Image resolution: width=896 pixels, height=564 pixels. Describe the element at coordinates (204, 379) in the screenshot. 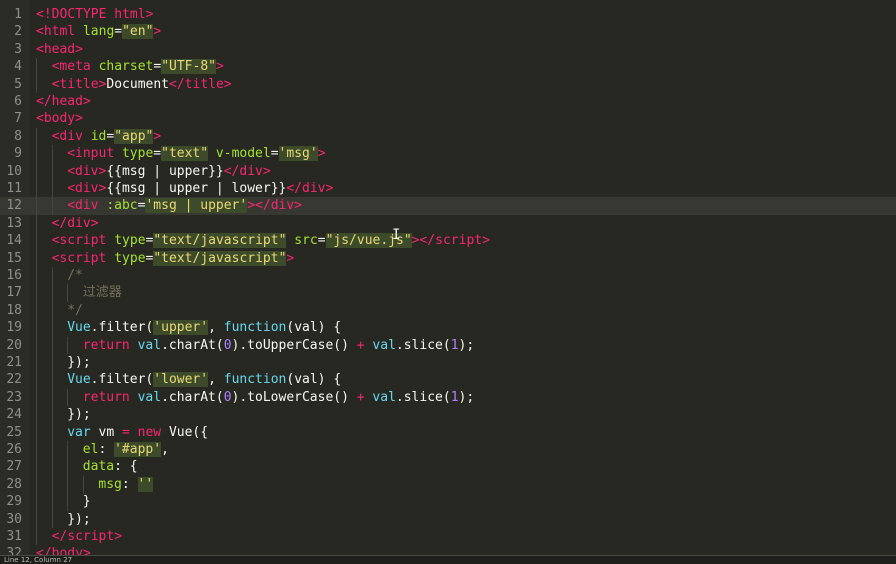

I see `code-text: Vue.filter('lower', function(val) {` at that location.